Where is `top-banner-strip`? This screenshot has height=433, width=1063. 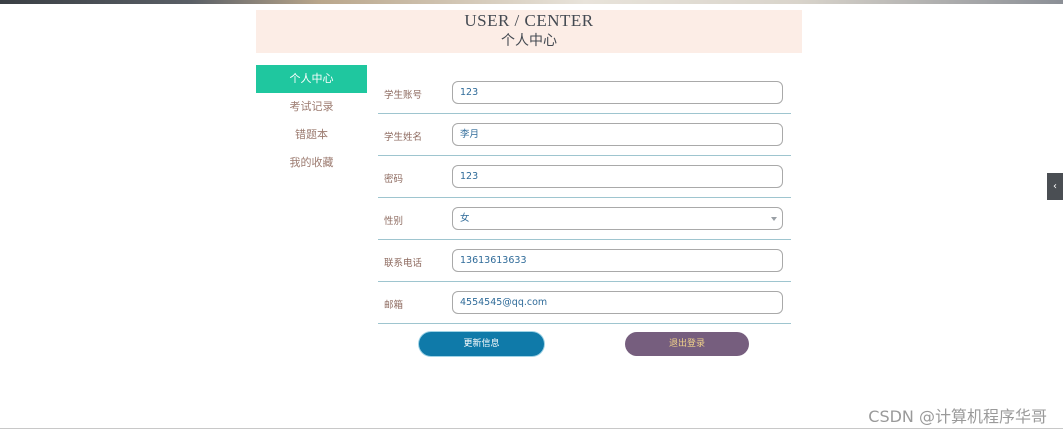 top-banner-strip is located at coordinates (531, 2).